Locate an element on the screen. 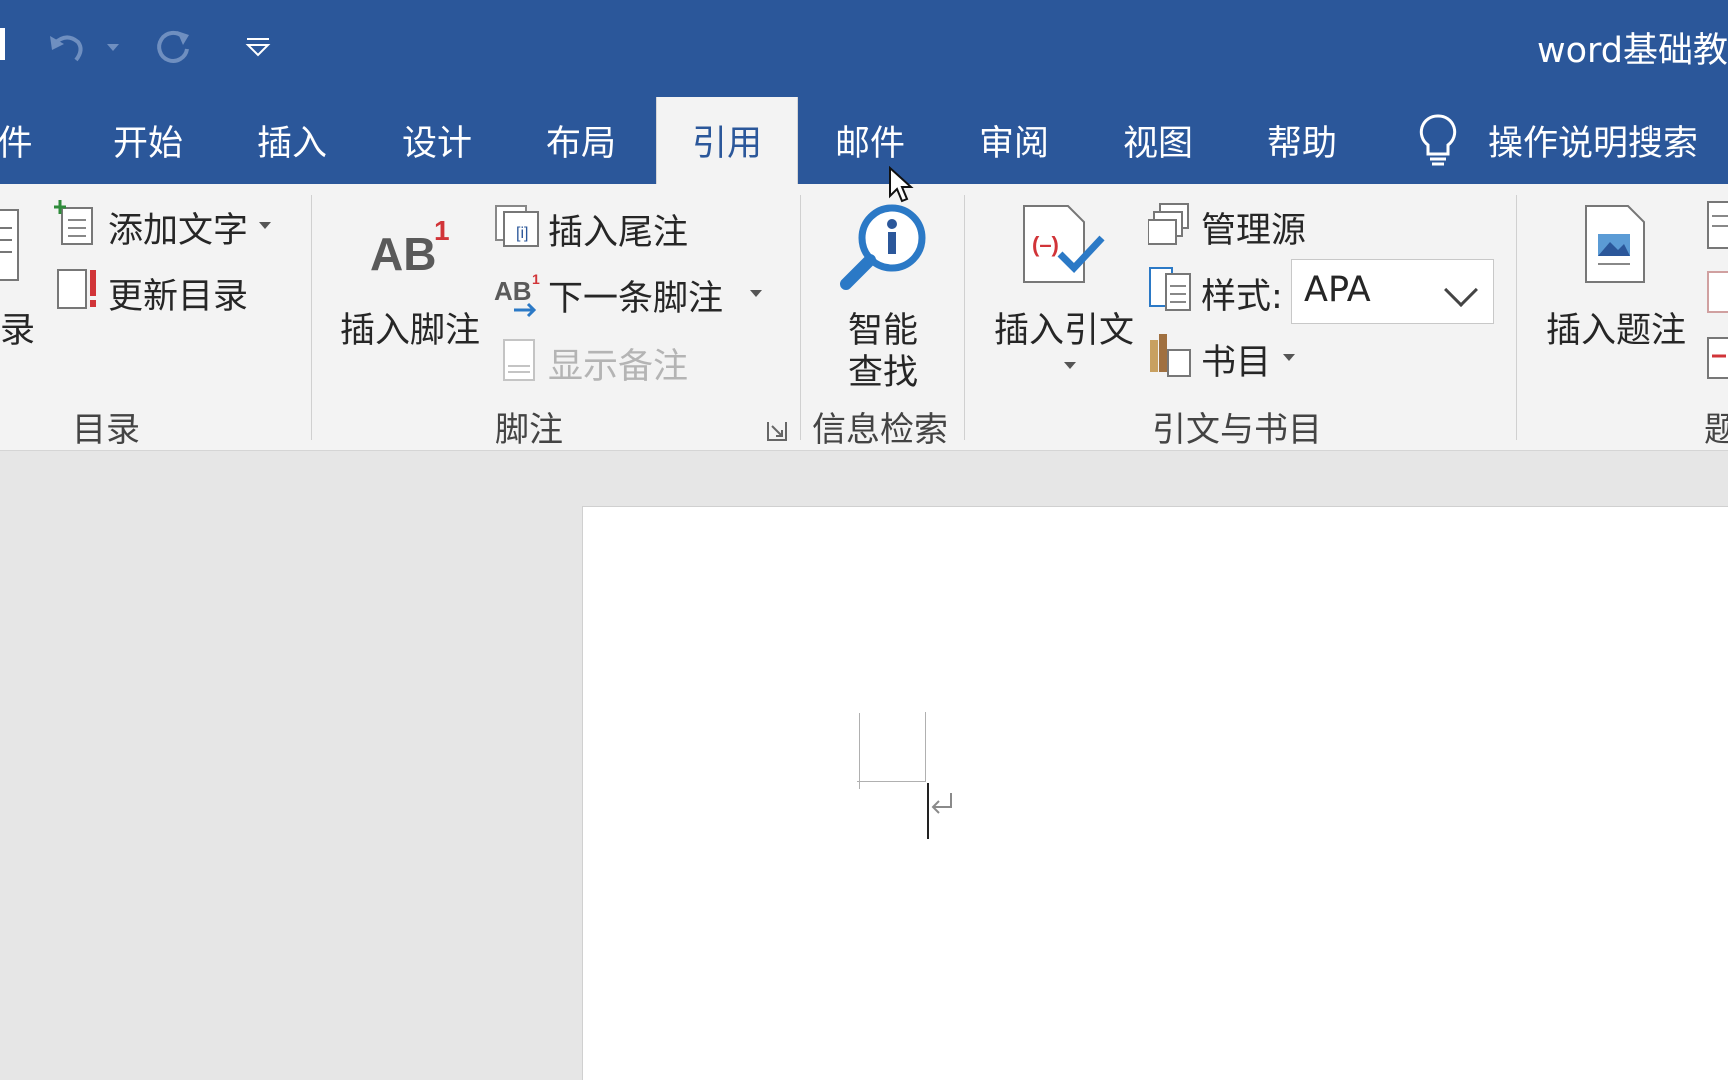 The image size is (1728, 1080). style-icon is located at coordinates (1170, 289).